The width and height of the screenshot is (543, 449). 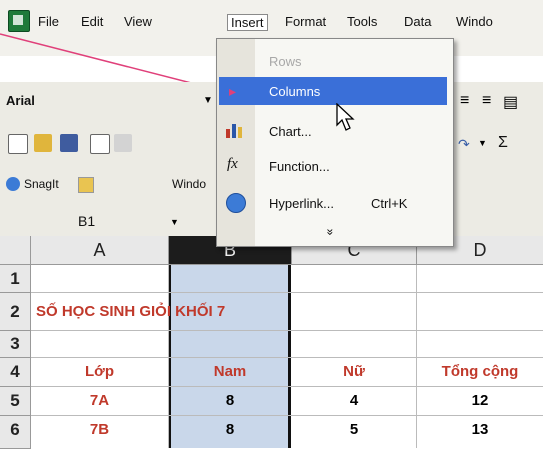 I want to click on row-header-5: 5, so click(x=15, y=401).